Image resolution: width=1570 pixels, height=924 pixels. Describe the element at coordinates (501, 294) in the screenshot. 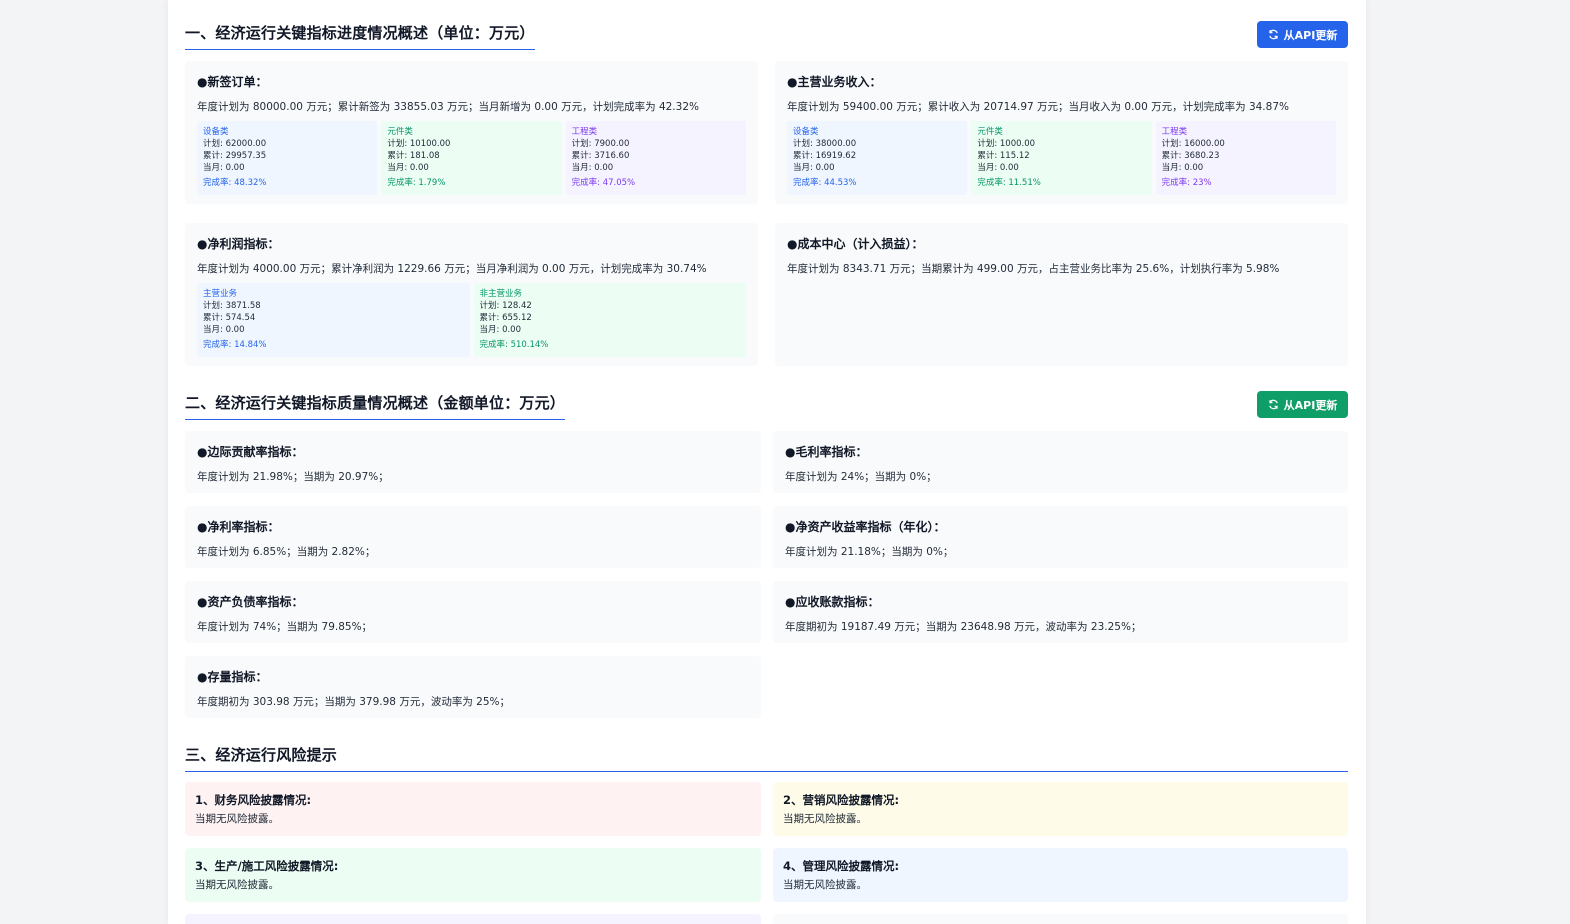

I see `sub-name: 非主营业务` at that location.